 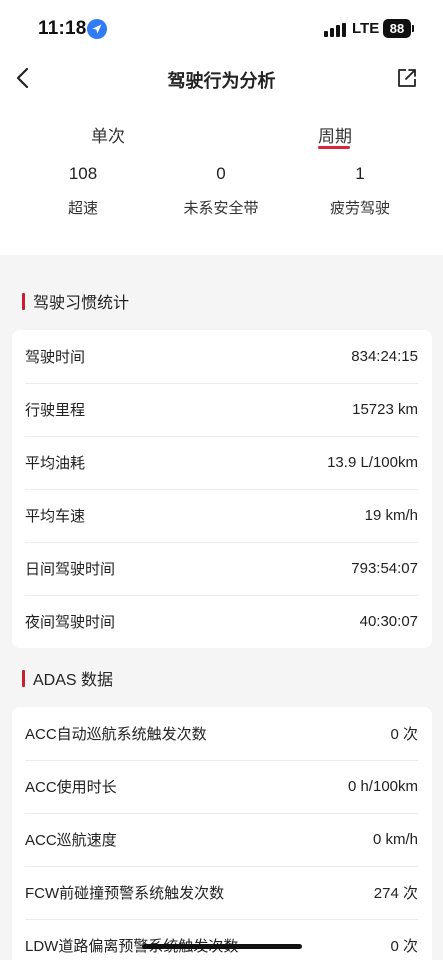 I want to click on signal-bars-icon, so click(x=335, y=30).